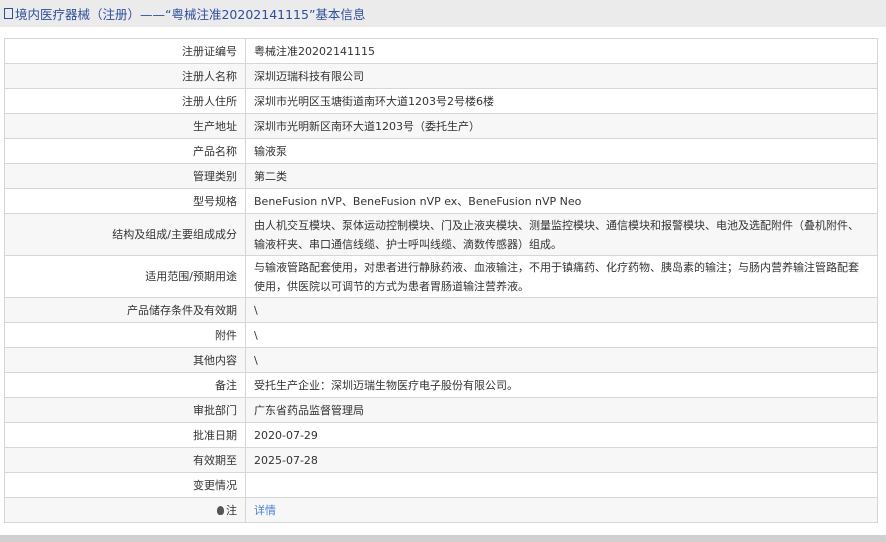 Image resolution: width=886 pixels, height=542 pixels. I want to click on field-value: 深圳市光明区玉塘街道南环大道1203号2号楼6楼, so click(561, 101).